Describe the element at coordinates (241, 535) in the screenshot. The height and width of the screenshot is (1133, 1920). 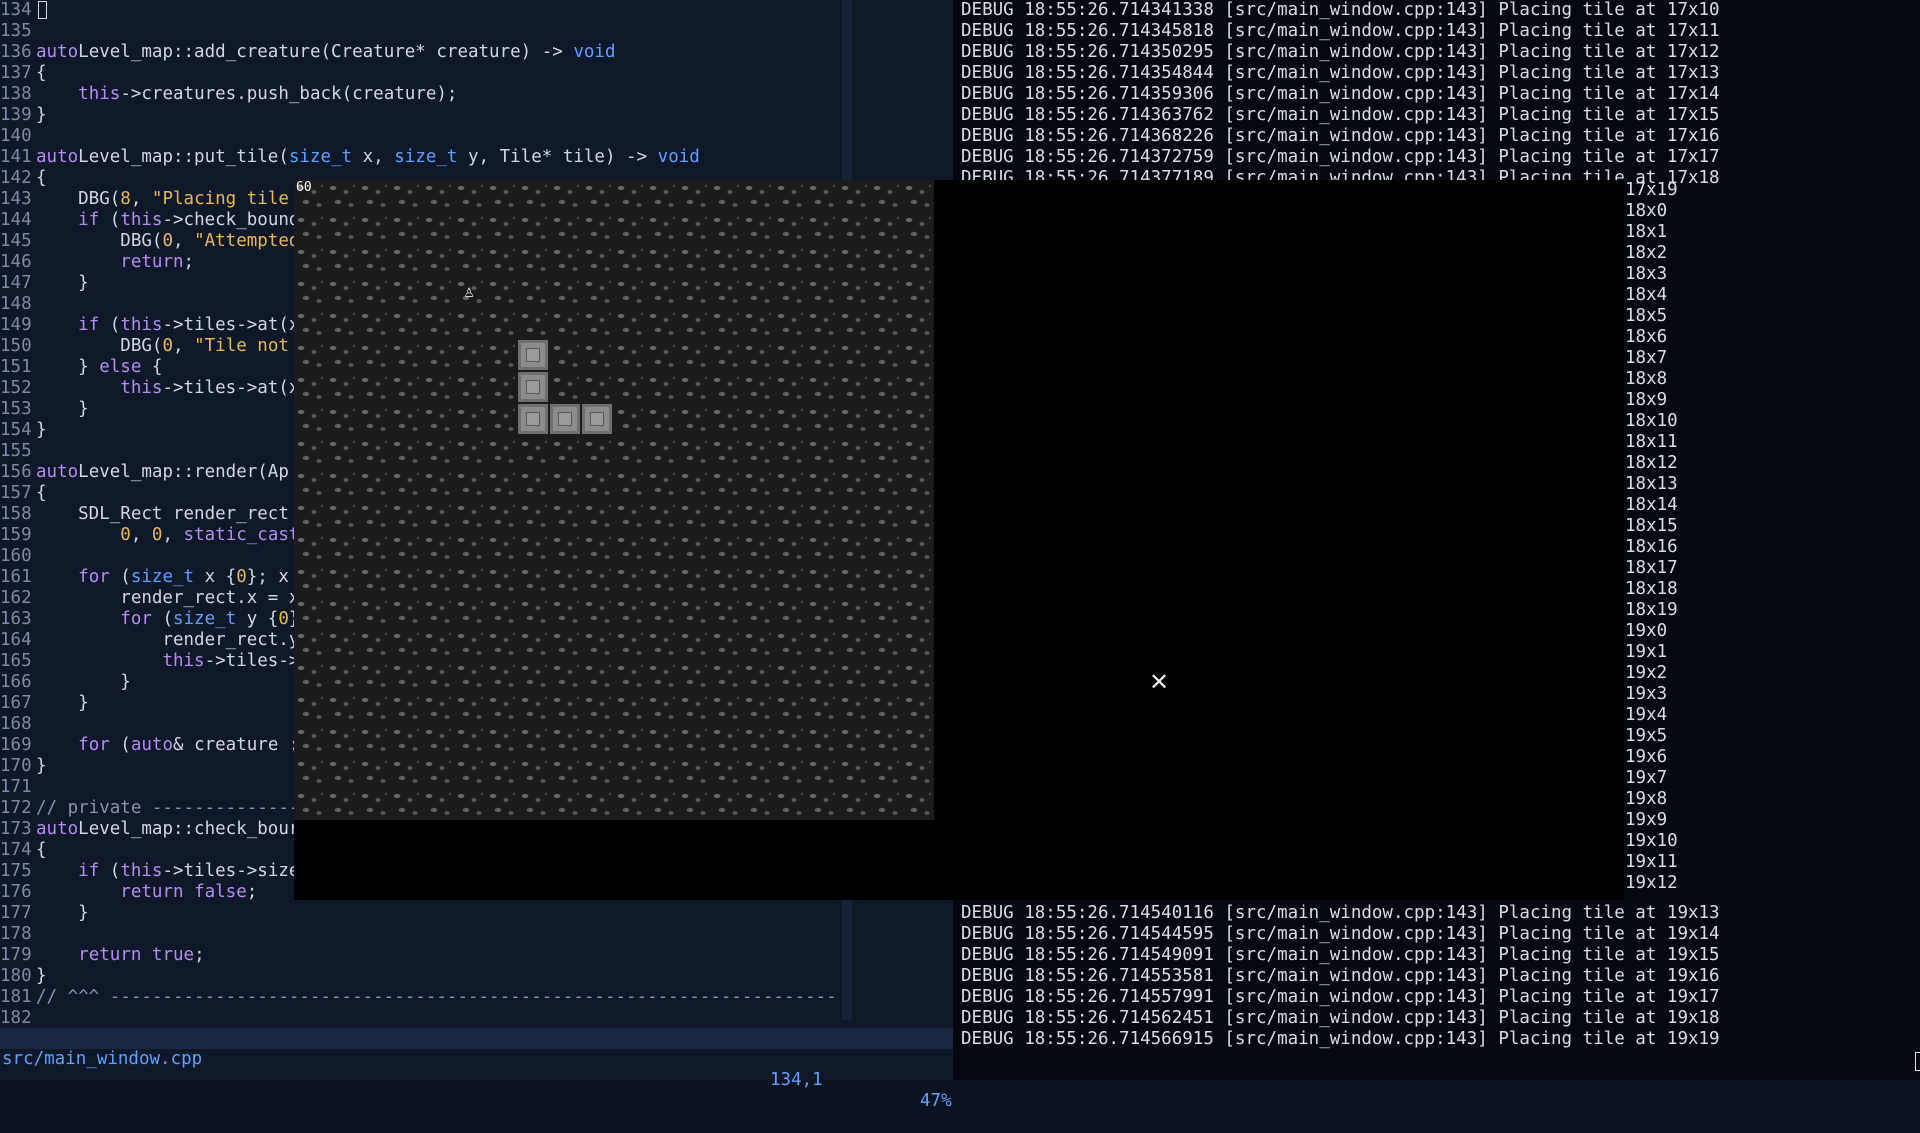
I see `code-token: static_cast` at that location.